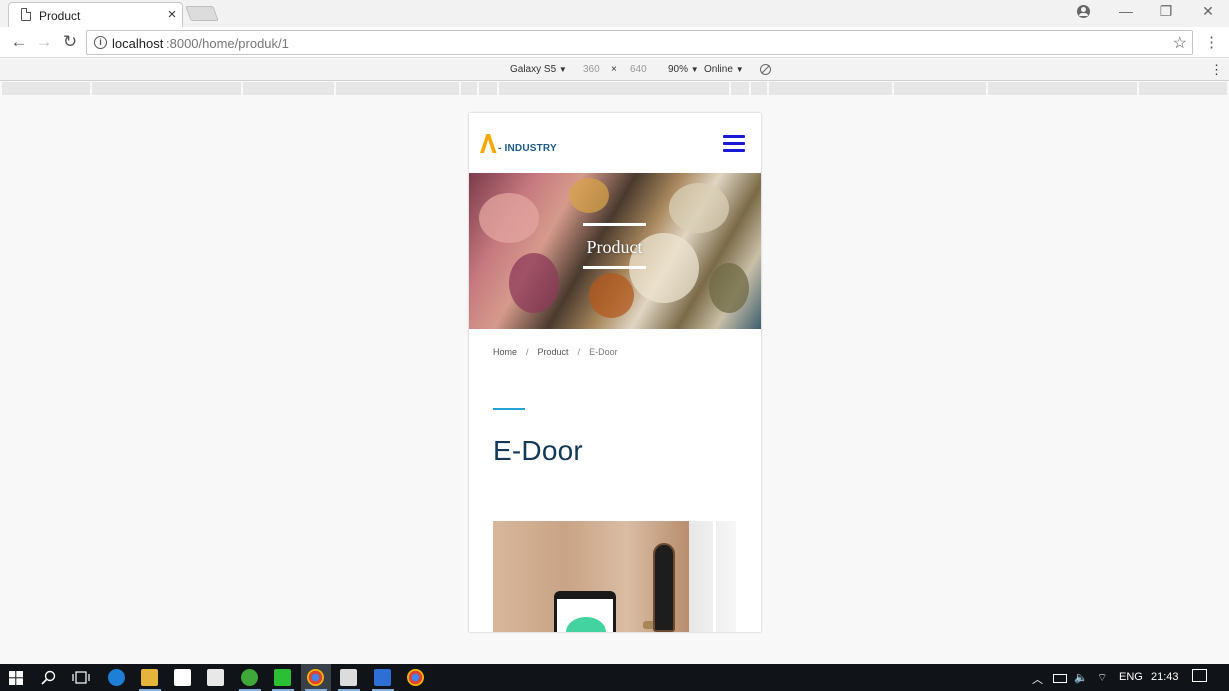 The width and height of the screenshot is (1229, 691). Describe the element at coordinates (527, 148) in the screenshot. I see `logo-text: - INDUSTRY` at that location.